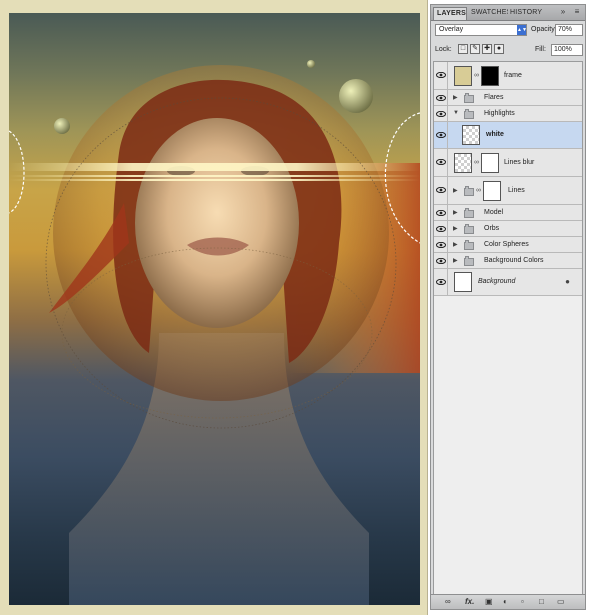  I want to click on mask-icon: ▣, so click(489, 601).